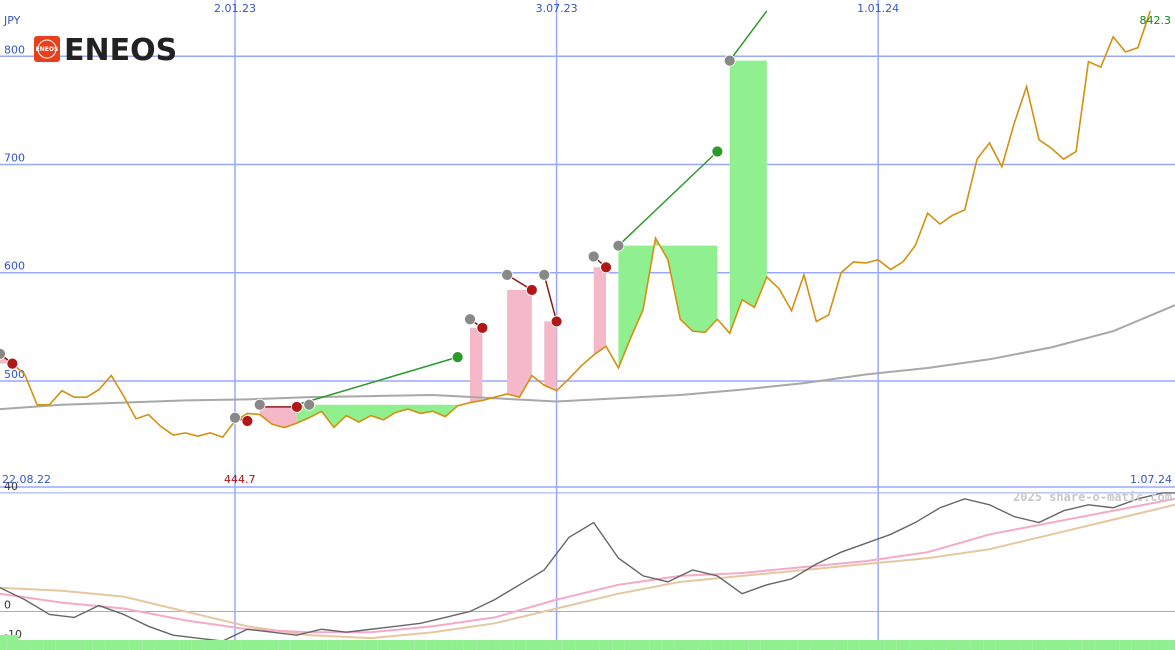 This screenshot has height=650, width=1175. Describe the element at coordinates (47, 49) in the screenshot. I see `logo-badge-text: ENEOS` at that location.